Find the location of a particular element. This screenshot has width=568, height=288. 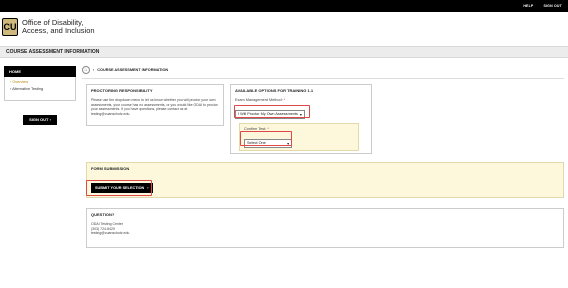

sign-out-label: SIGN OUT is located at coordinates (39, 119).